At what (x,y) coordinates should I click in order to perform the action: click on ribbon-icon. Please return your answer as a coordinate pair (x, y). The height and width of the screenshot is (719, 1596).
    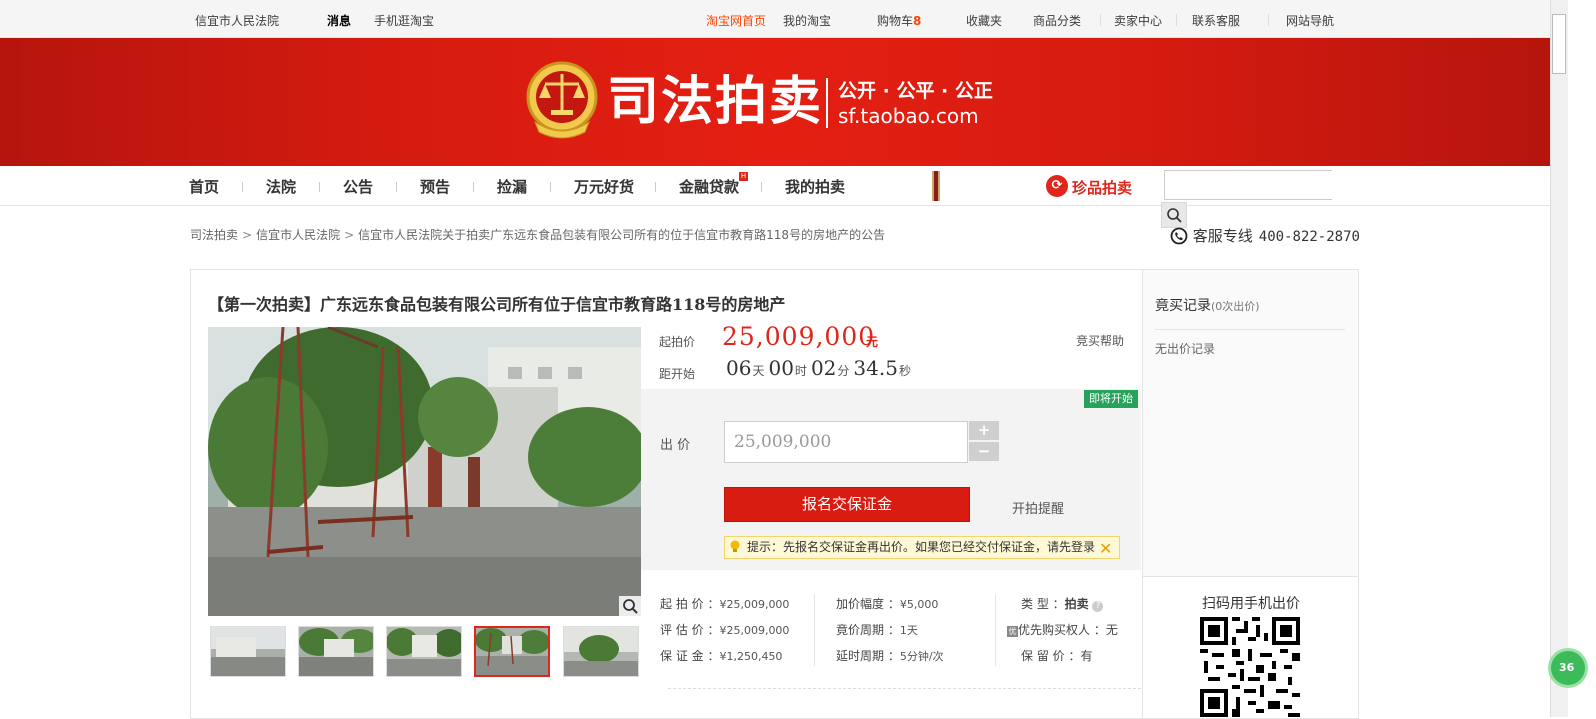
    Looking at the image, I should click on (936, 186).